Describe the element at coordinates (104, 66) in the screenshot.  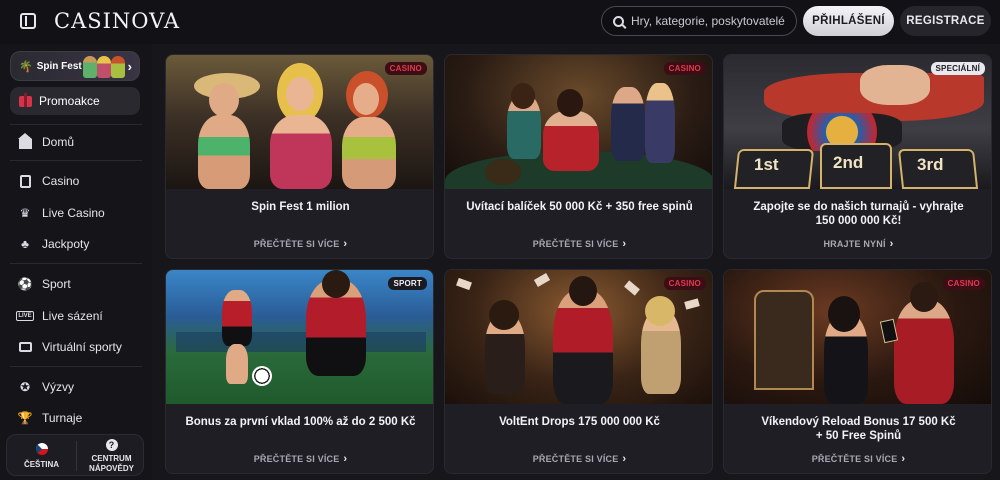
I see `banner-characters-image` at that location.